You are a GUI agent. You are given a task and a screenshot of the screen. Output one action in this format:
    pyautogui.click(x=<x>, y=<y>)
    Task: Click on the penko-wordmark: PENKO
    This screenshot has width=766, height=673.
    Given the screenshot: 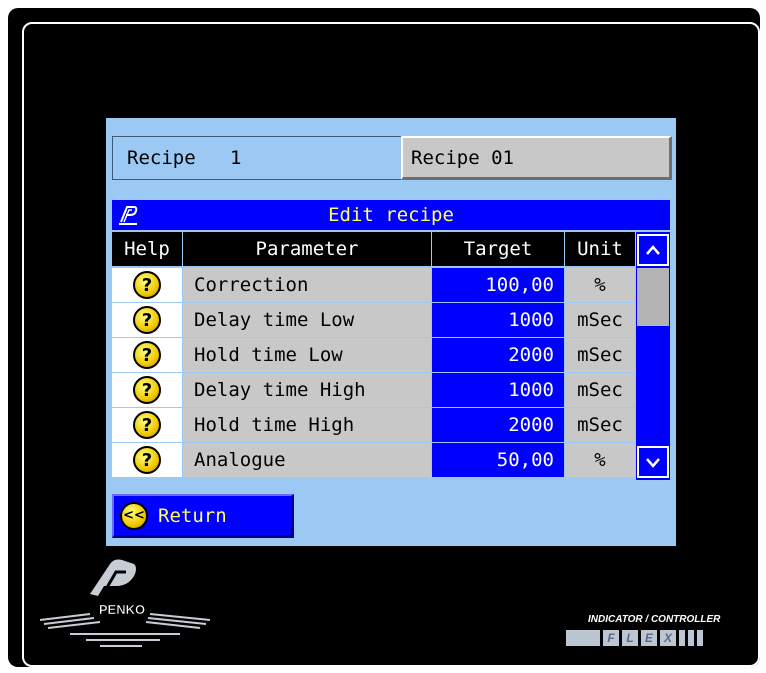 What is the action you would take?
    pyautogui.click(x=122, y=609)
    